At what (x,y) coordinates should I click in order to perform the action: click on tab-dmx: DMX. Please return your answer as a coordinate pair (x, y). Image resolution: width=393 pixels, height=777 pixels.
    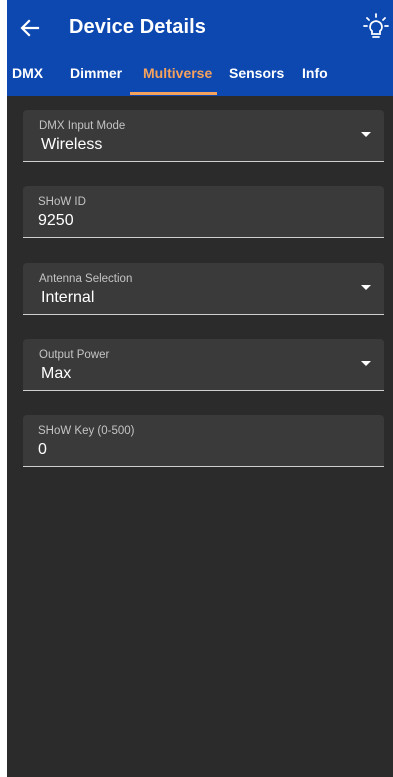
    Looking at the image, I should click on (27, 79).